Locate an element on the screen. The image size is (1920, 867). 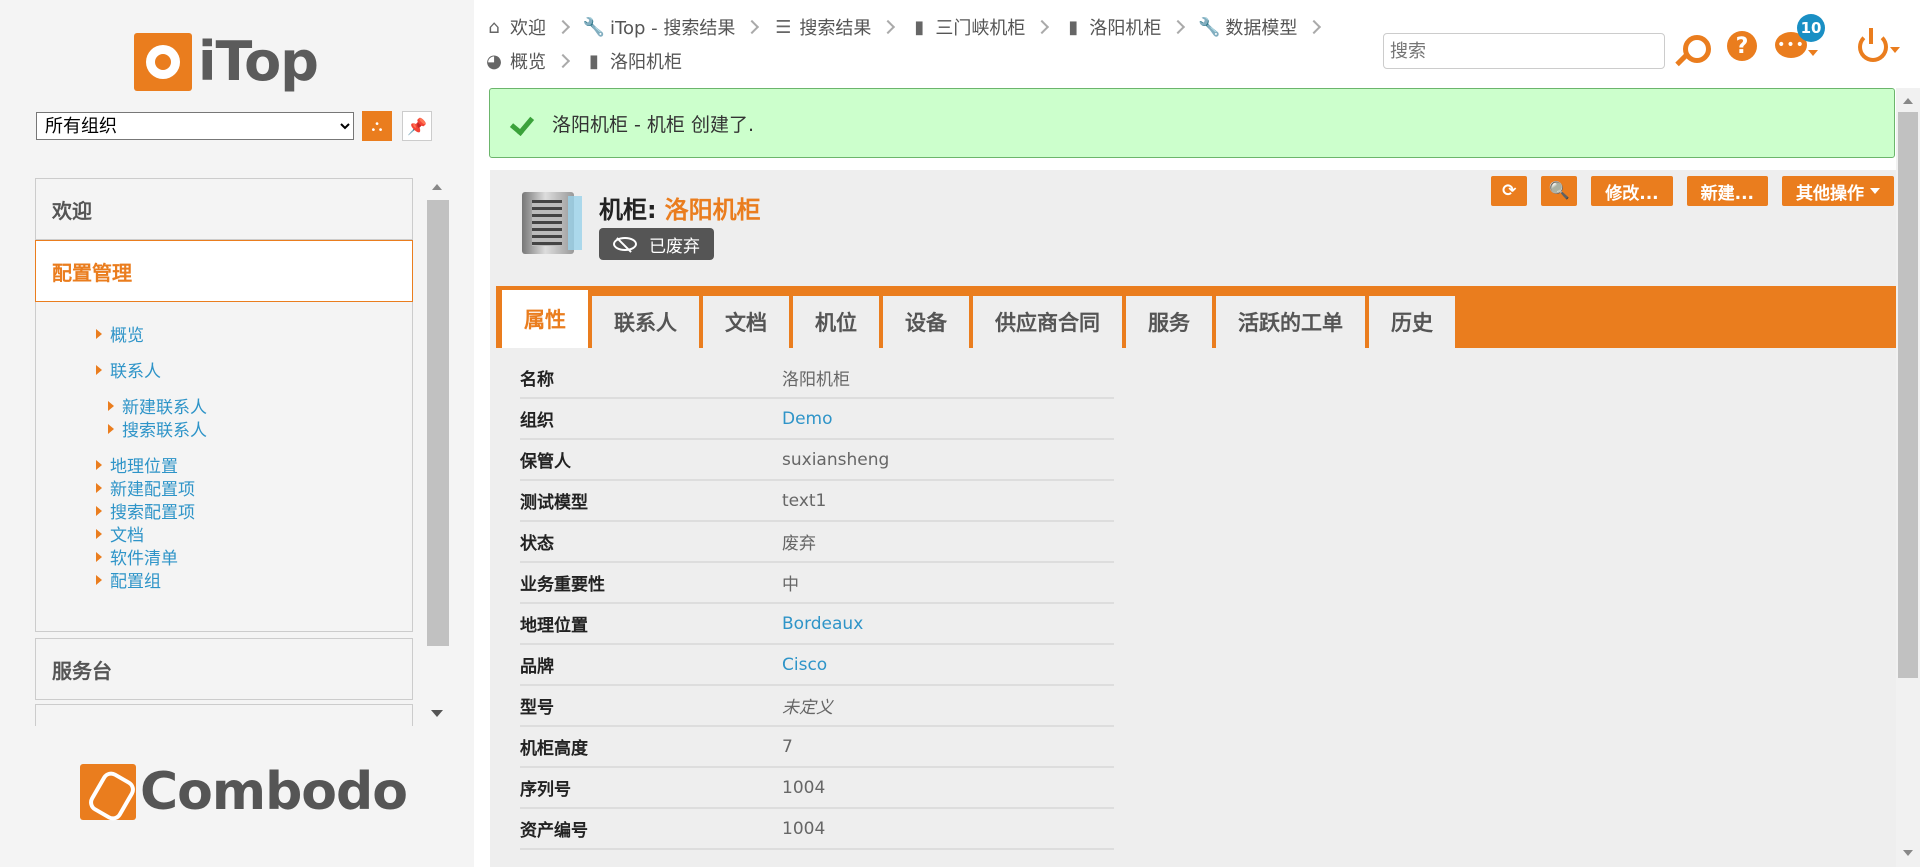
status-badge-label: 已废弃 is located at coordinates (674, 246).